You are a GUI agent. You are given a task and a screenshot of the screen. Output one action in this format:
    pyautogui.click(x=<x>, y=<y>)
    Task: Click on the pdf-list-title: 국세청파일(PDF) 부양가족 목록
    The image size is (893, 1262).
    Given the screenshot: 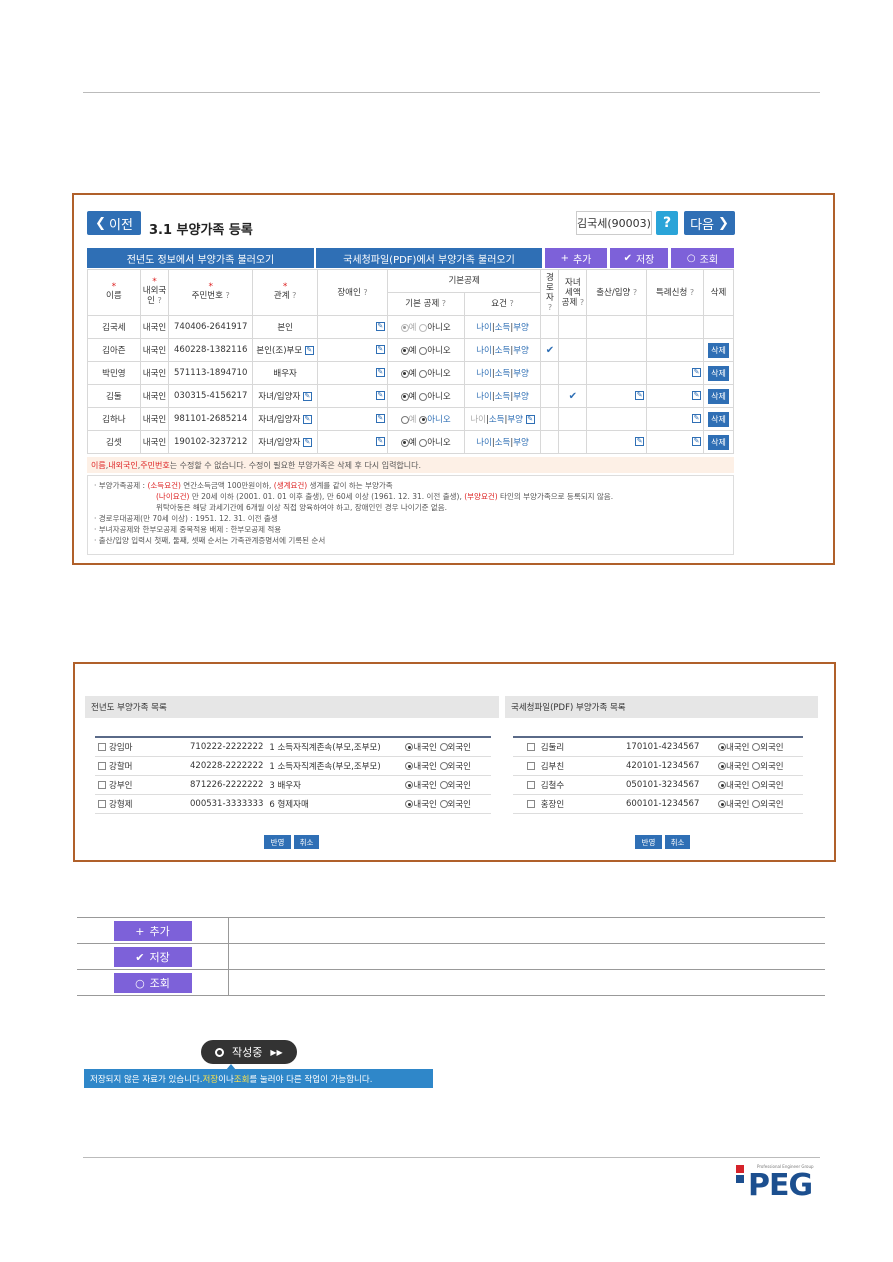 What is the action you would take?
    pyautogui.click(x=661, y=707)
    